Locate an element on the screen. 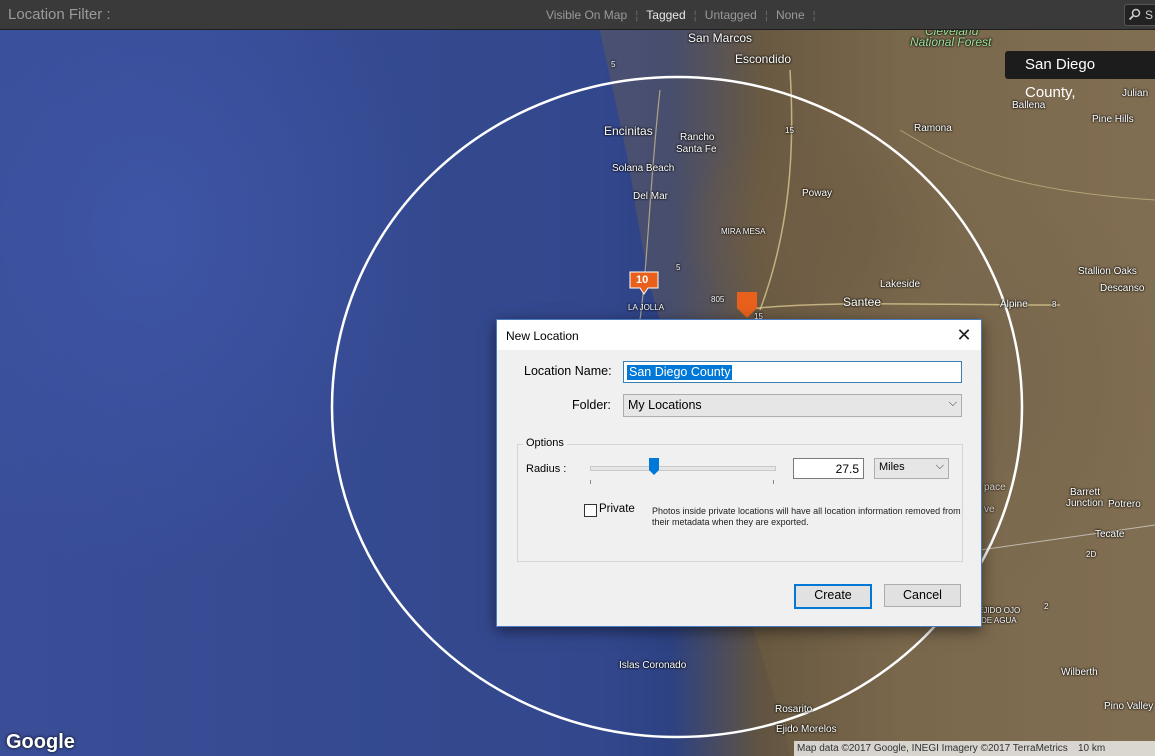 The width and height of the screenshot is (1155, 756). highway-shield: 2 is located at coordinates (1046, 606).